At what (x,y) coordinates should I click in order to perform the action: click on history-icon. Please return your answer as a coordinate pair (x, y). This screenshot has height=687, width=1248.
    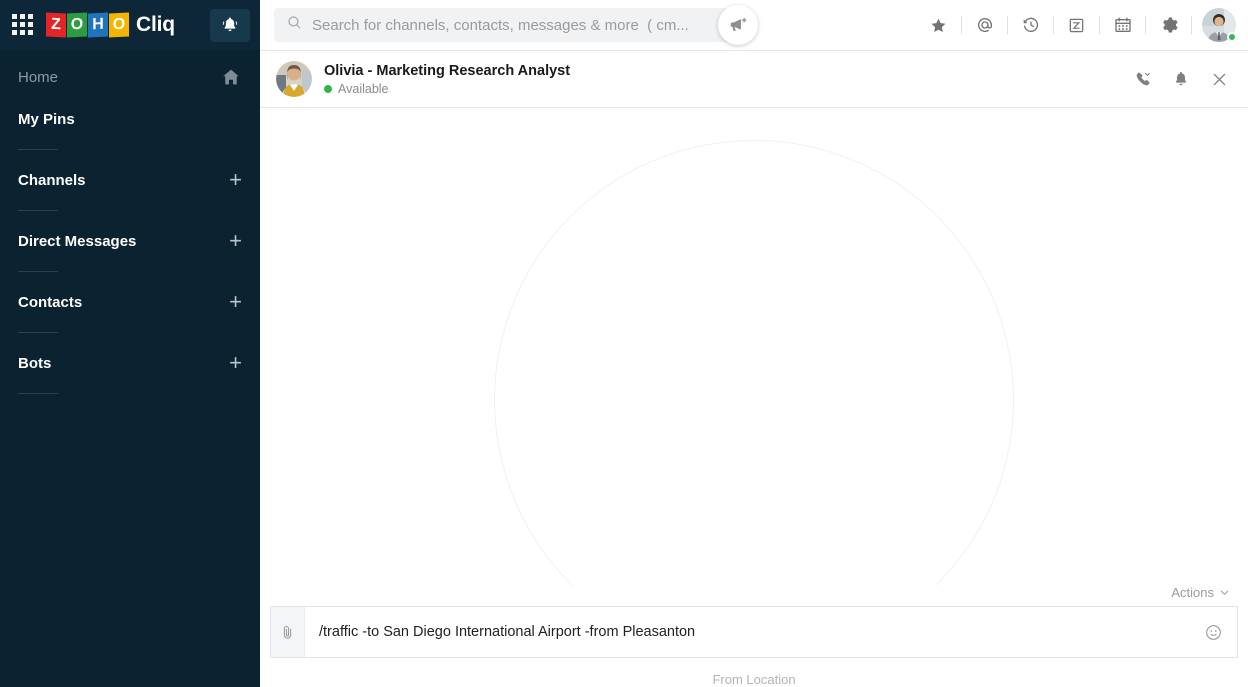
    Looking at the image, I should click on (1030, 24).